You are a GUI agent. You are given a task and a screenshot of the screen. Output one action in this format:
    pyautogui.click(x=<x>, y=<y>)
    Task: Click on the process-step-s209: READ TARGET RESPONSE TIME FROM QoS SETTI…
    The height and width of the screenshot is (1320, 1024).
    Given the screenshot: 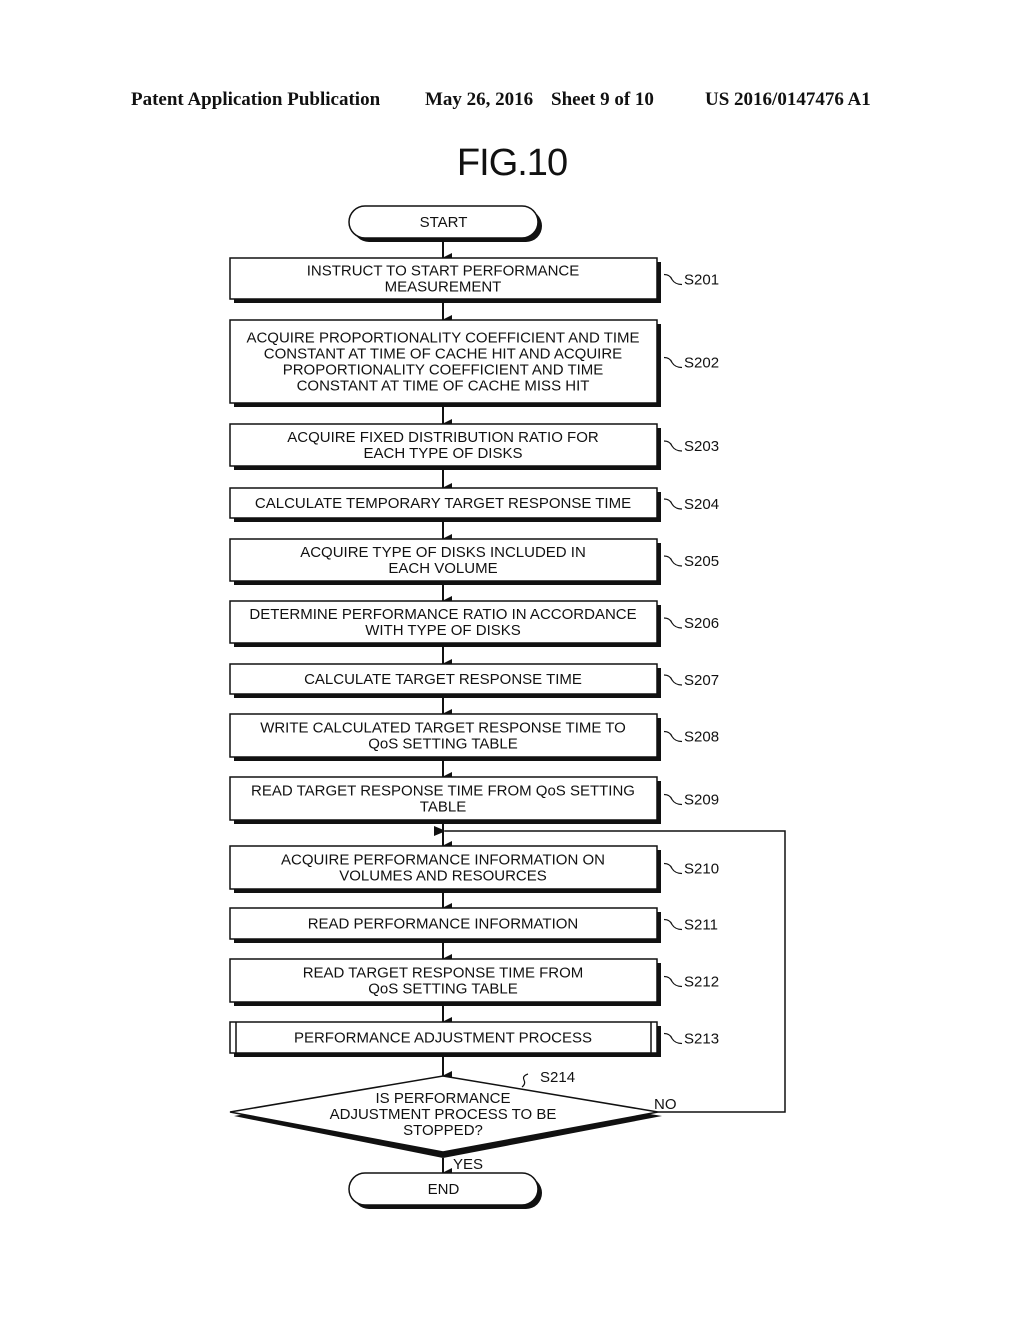 What is the action you would take?
    pyautogui.click(x=474, y=800)
    